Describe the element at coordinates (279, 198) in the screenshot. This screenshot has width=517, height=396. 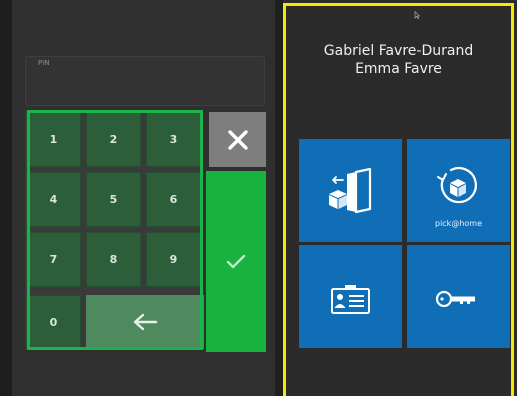
I see `panel-divider` at that location.